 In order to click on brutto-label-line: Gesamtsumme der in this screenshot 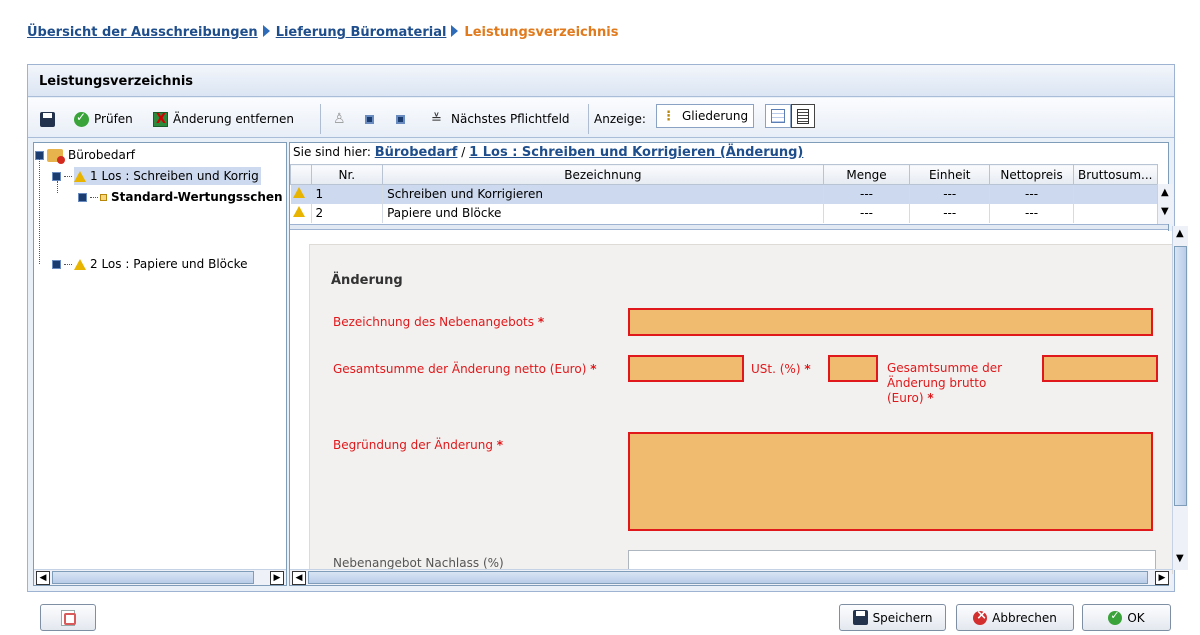, I will do `click(945, 368)`.